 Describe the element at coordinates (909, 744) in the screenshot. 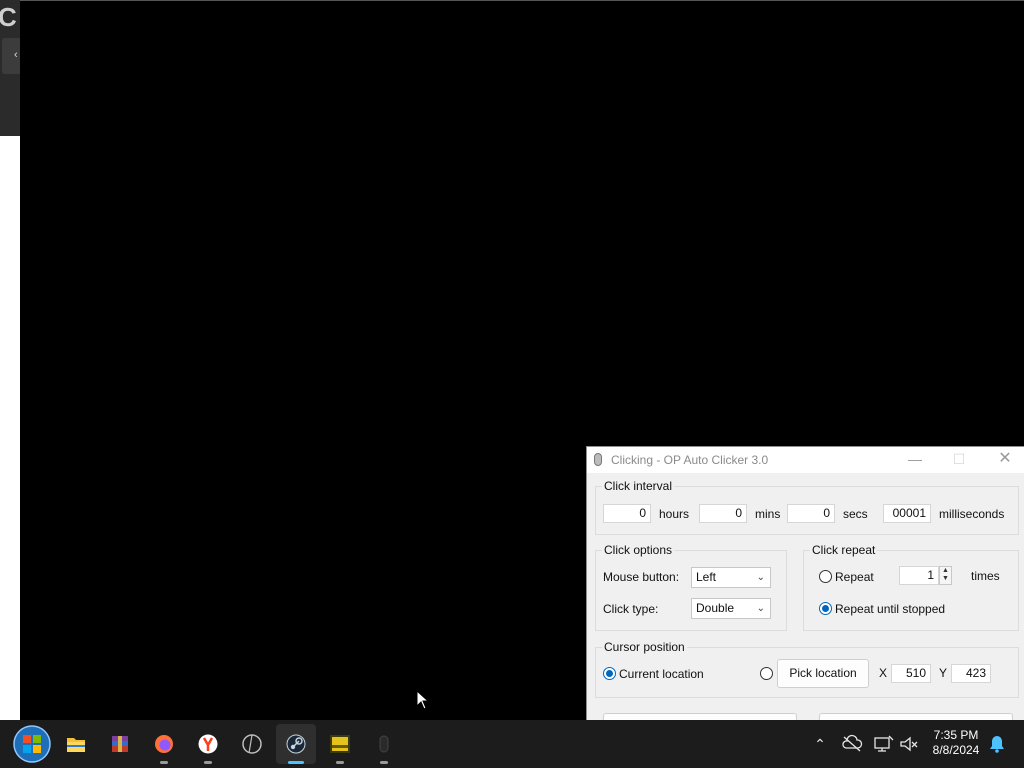

I see `volume-muted-icon` at that location.